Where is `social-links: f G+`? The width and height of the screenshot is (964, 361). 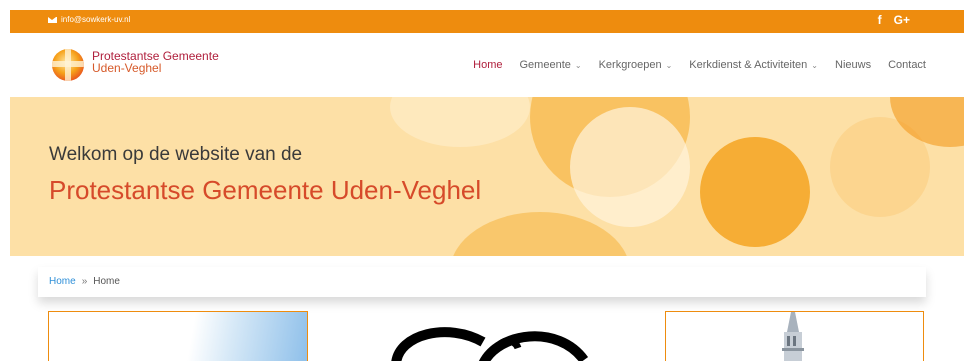 social-links: f G+ is located at coordinates (894, 20).